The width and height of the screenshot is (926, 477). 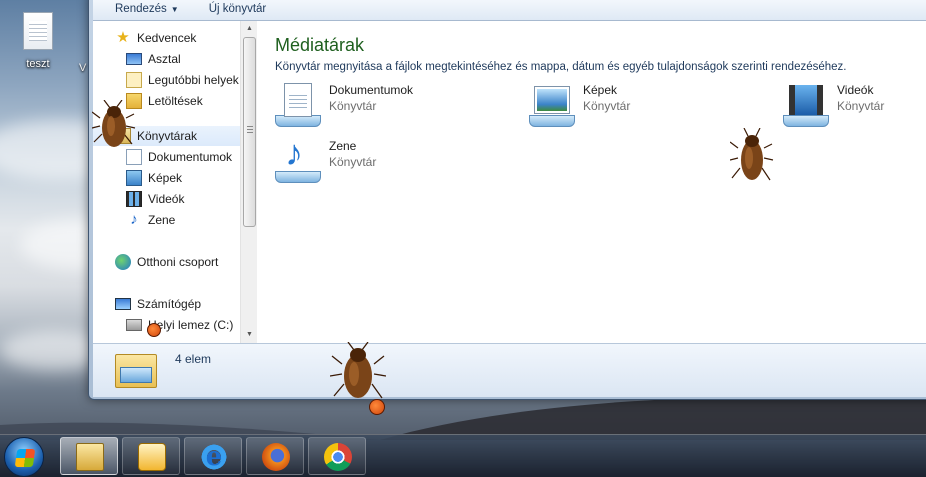 What do you see at coordinates (134, 325) in the screenshot?
I see `drive-icon` at bounding box center [134, 325].